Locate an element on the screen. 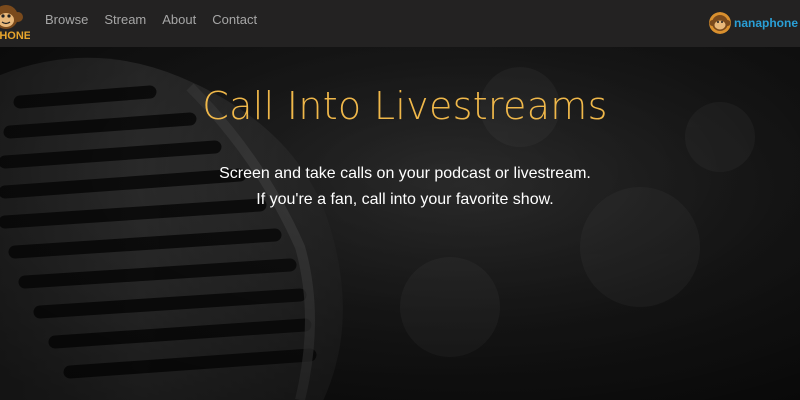 Image resolution: width=800 pixels, height=400 pixels. monkey-avatar-icon is located at coordinates (719, 23).